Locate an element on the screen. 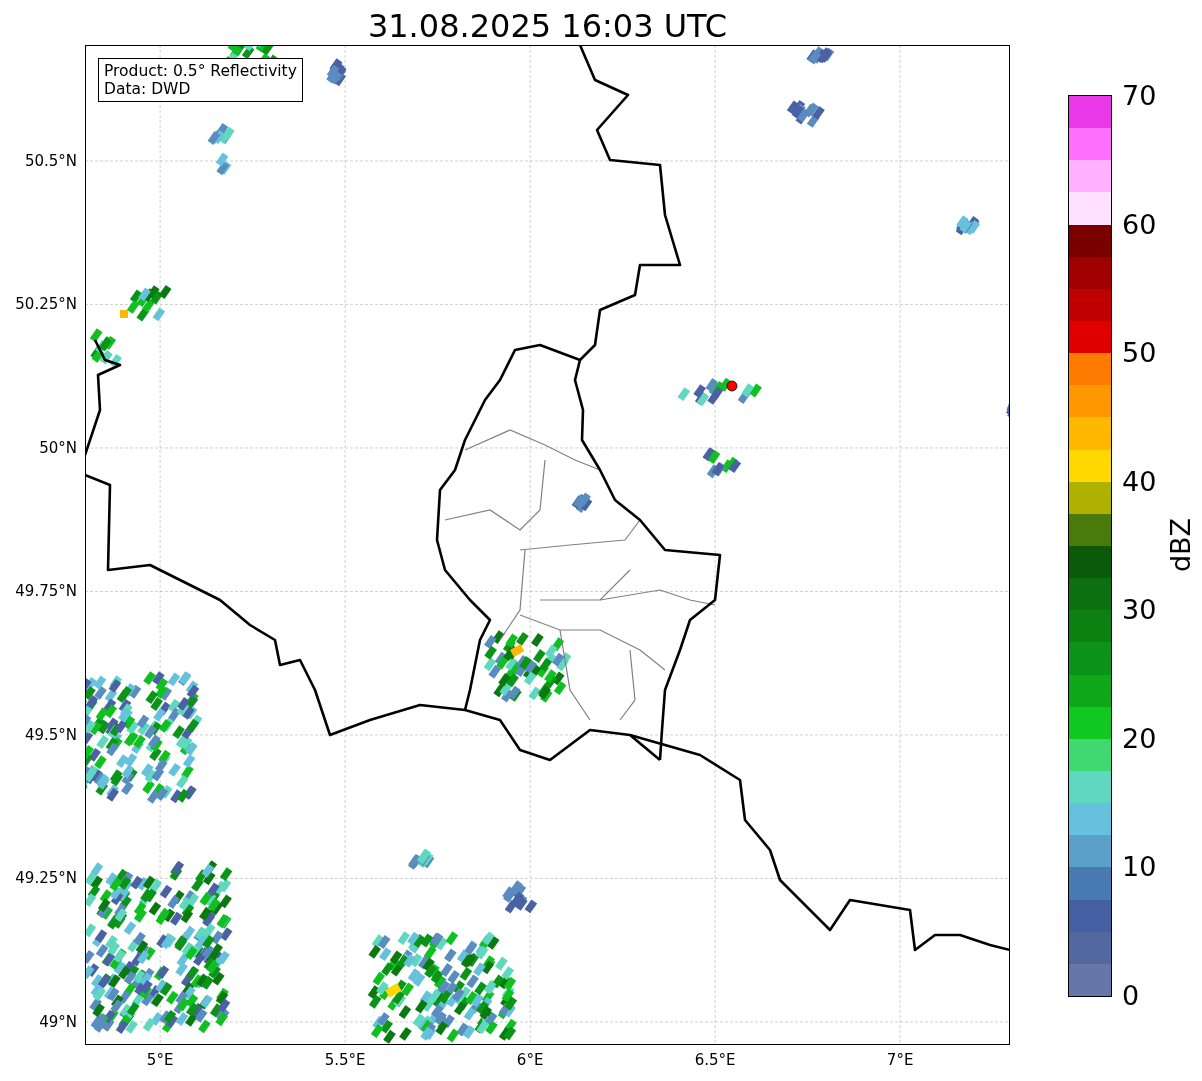 The width and height of the screenshot is (1202, 1081). latitude-label: 50.5°N is located at coordinates (50, 160).